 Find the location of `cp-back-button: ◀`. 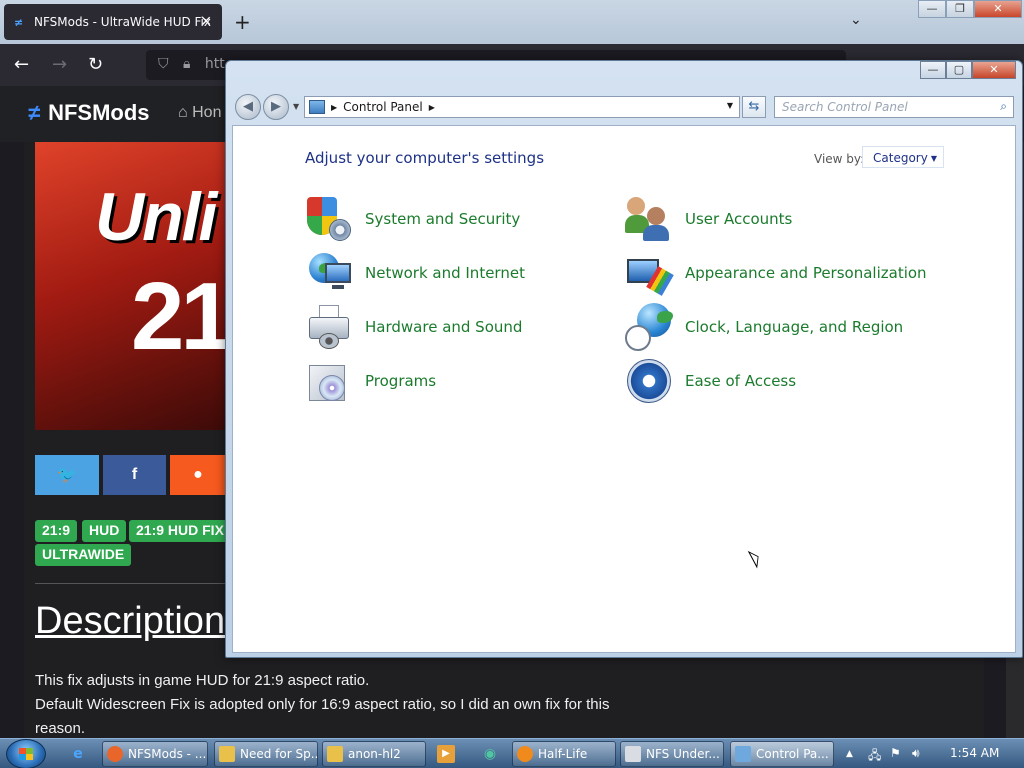

cp-back-button: ◀ is located at coordinates (248, 107).